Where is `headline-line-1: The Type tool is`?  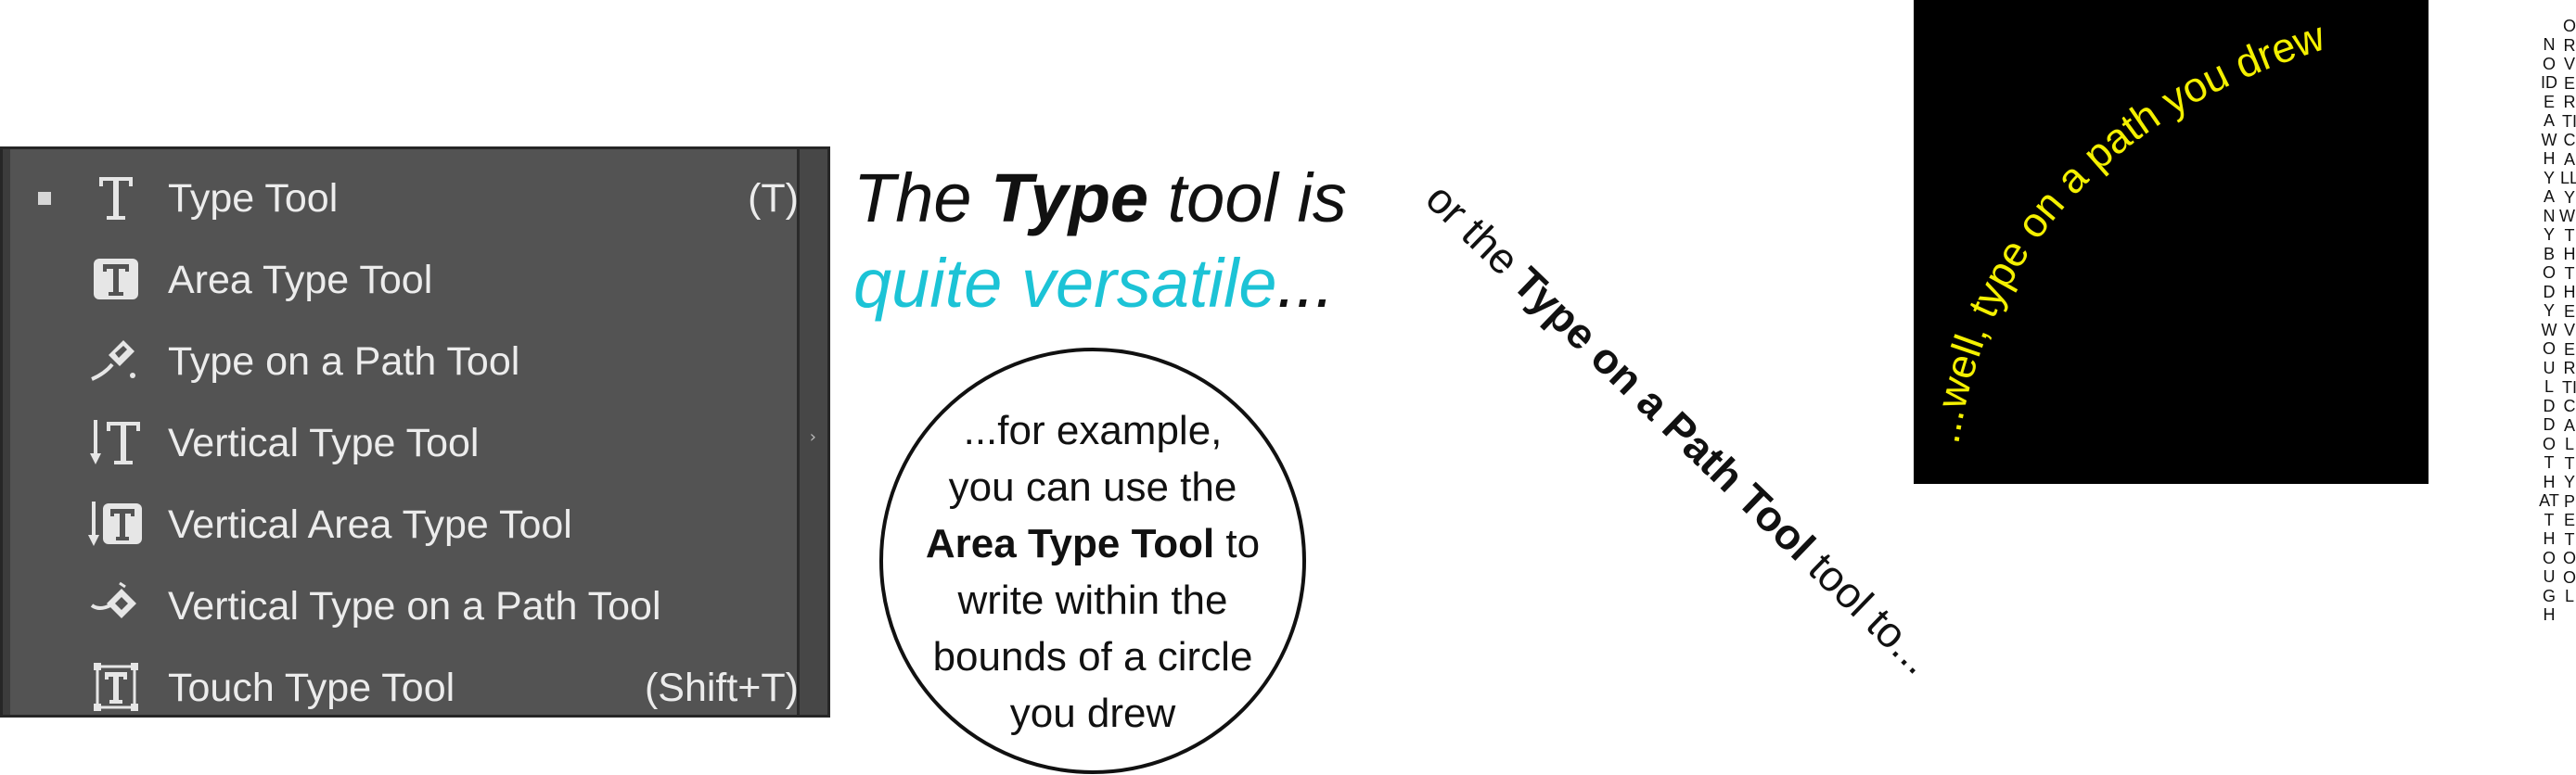
headline-line-1: The Type tool is is located at coordinates (1100, 197).